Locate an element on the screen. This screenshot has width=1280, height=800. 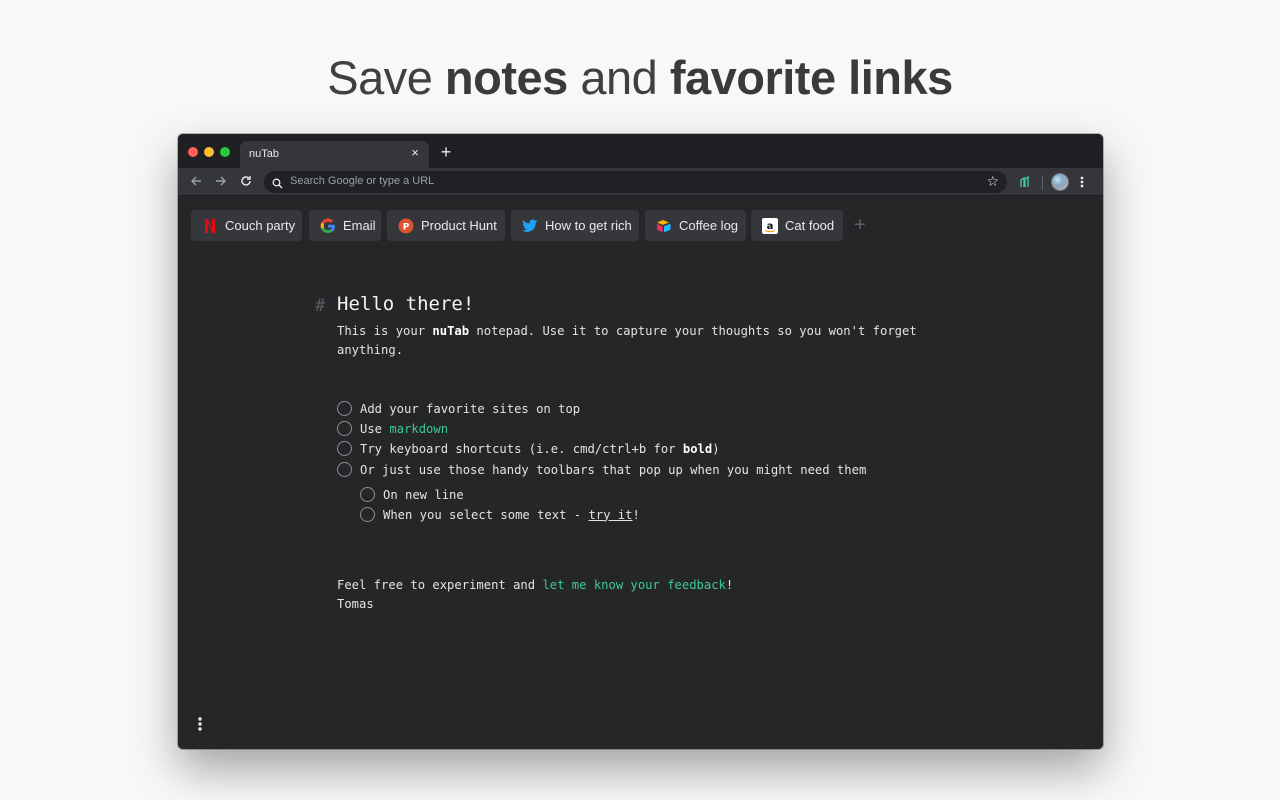
todo-text-part: ) is located at coordinates (716, 448).